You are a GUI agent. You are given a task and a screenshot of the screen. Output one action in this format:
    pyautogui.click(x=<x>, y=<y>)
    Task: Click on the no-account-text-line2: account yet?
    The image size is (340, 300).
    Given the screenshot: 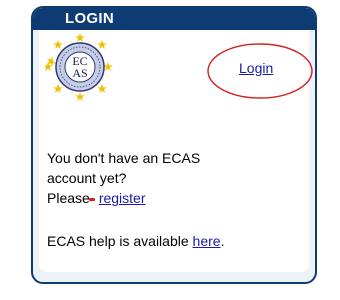 What is the action you would take?
    pyautogui.click(x=87, y=178)
    